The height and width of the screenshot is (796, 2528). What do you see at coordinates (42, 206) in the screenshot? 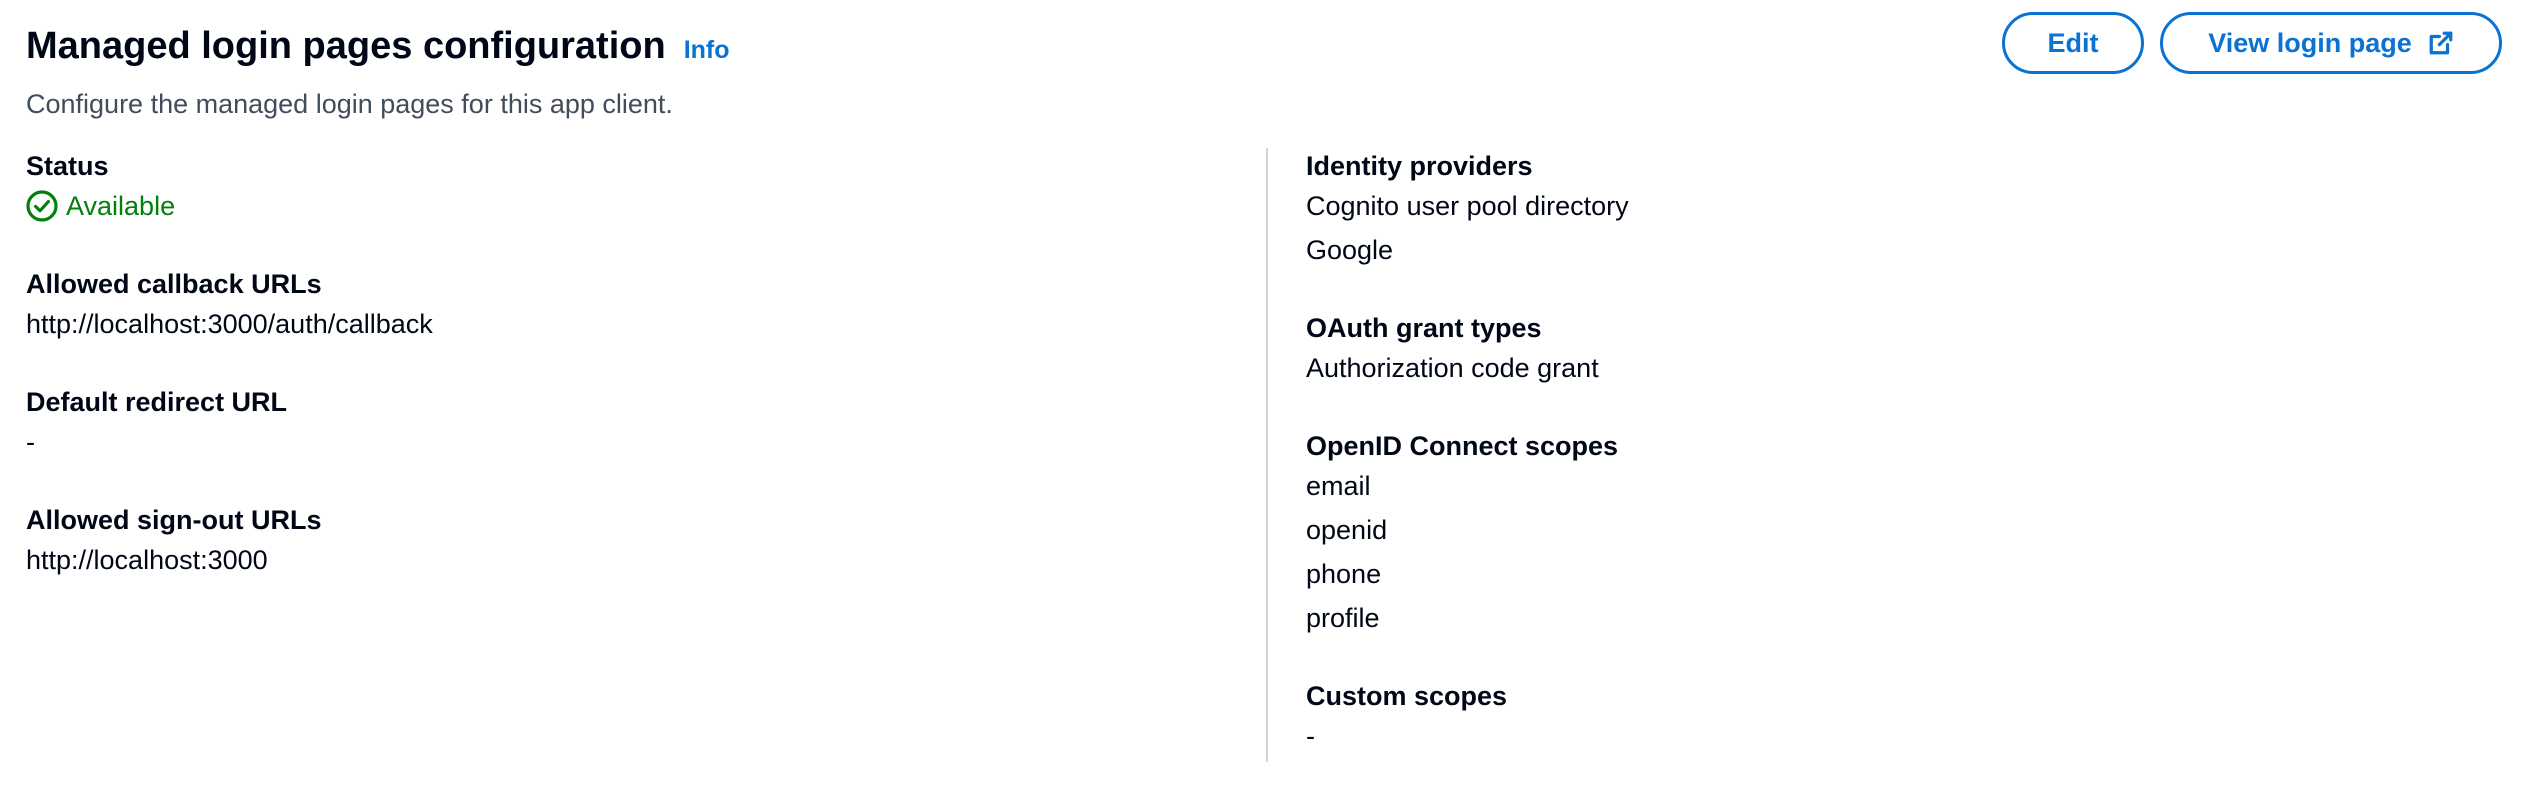
I see `check-circle-icon` at bounding box center [42, 206].